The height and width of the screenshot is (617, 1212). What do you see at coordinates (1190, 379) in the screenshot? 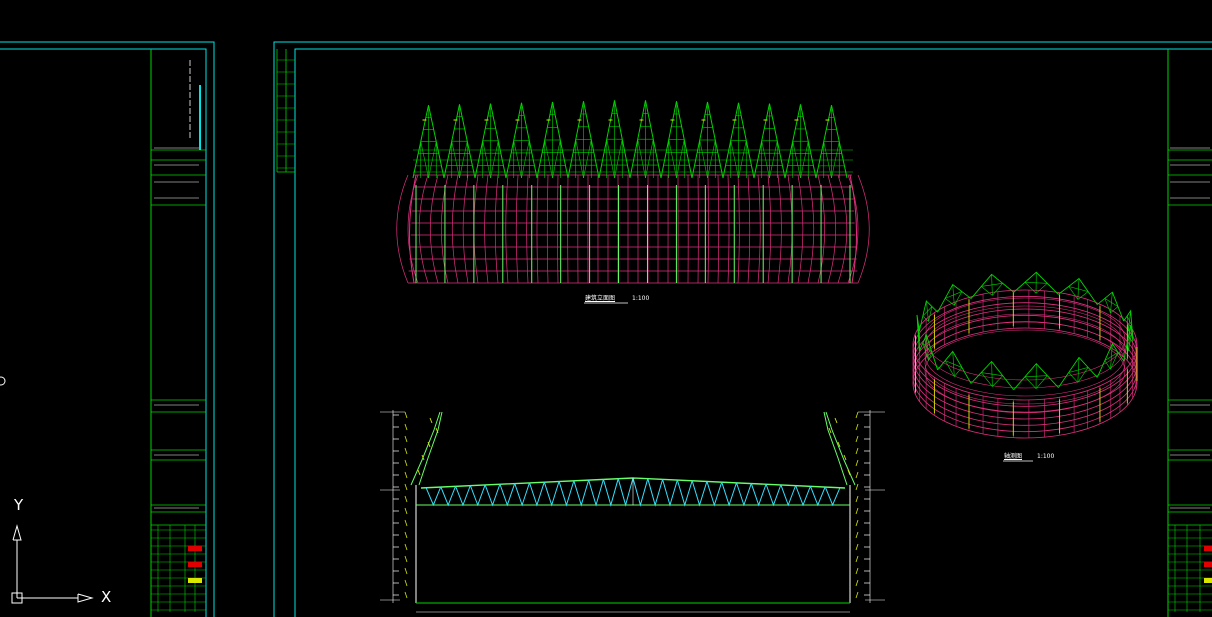
I see `right-title-block` at bounding box center [1190, 379].